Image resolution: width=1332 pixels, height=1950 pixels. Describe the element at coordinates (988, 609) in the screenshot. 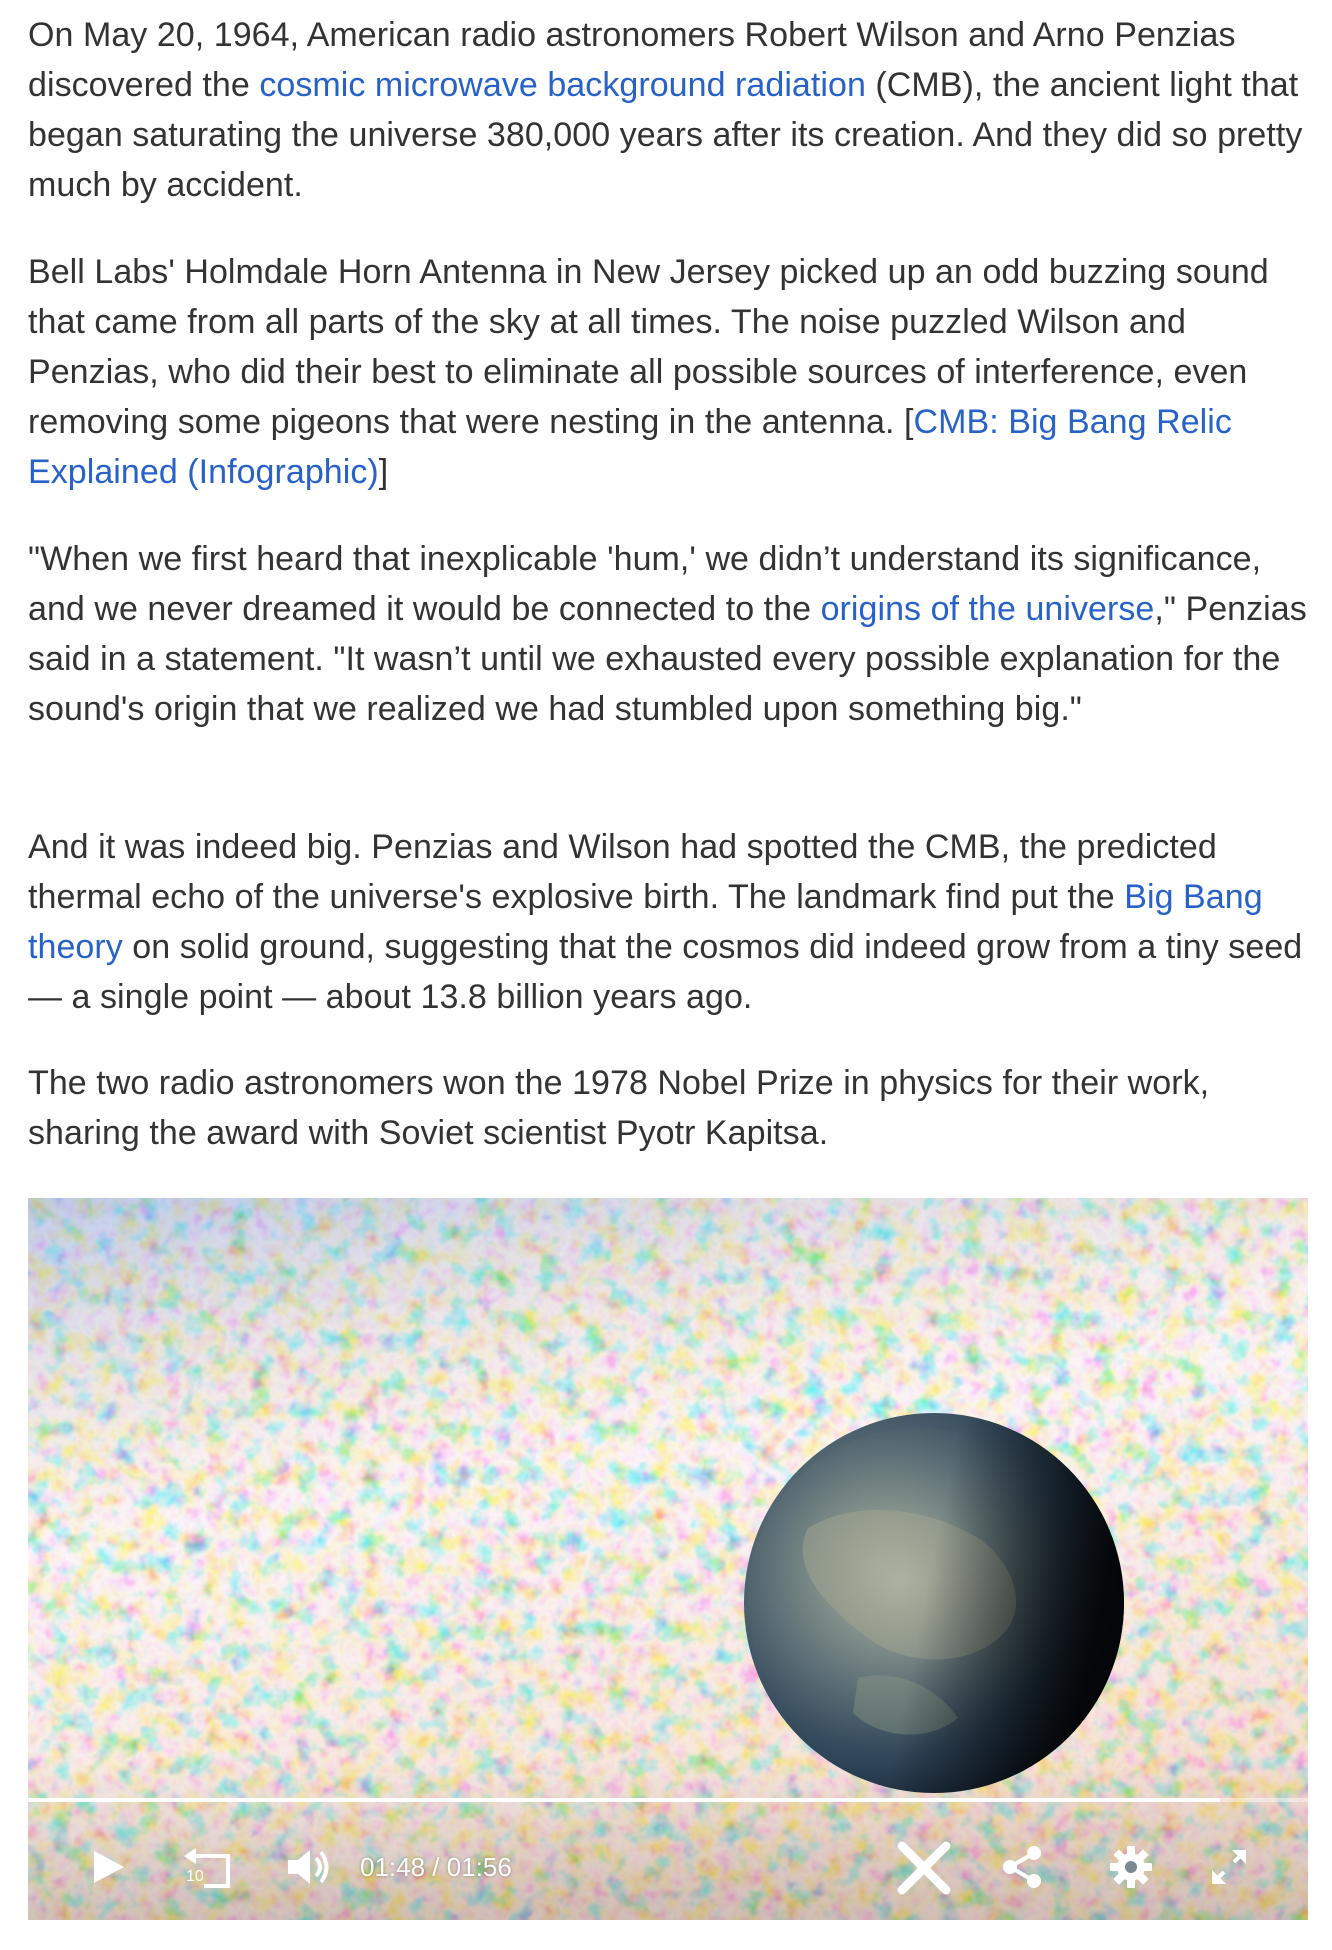

I see `link-origins-universe: origins of the universe` at that location.